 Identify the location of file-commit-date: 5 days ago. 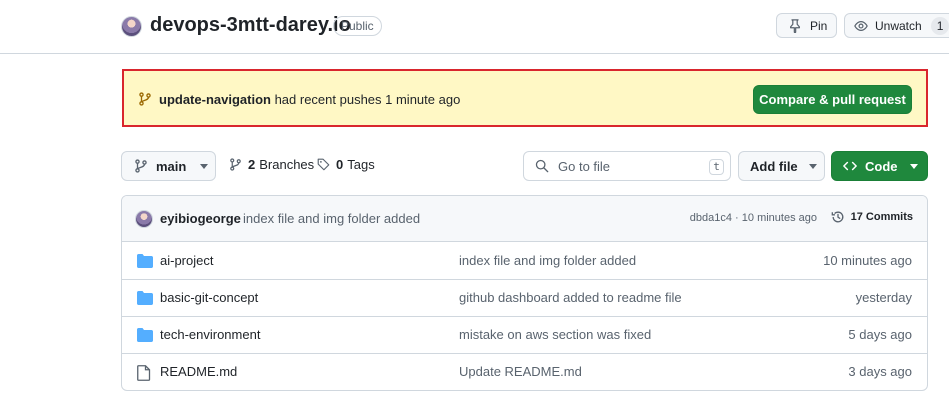
(880, 334).